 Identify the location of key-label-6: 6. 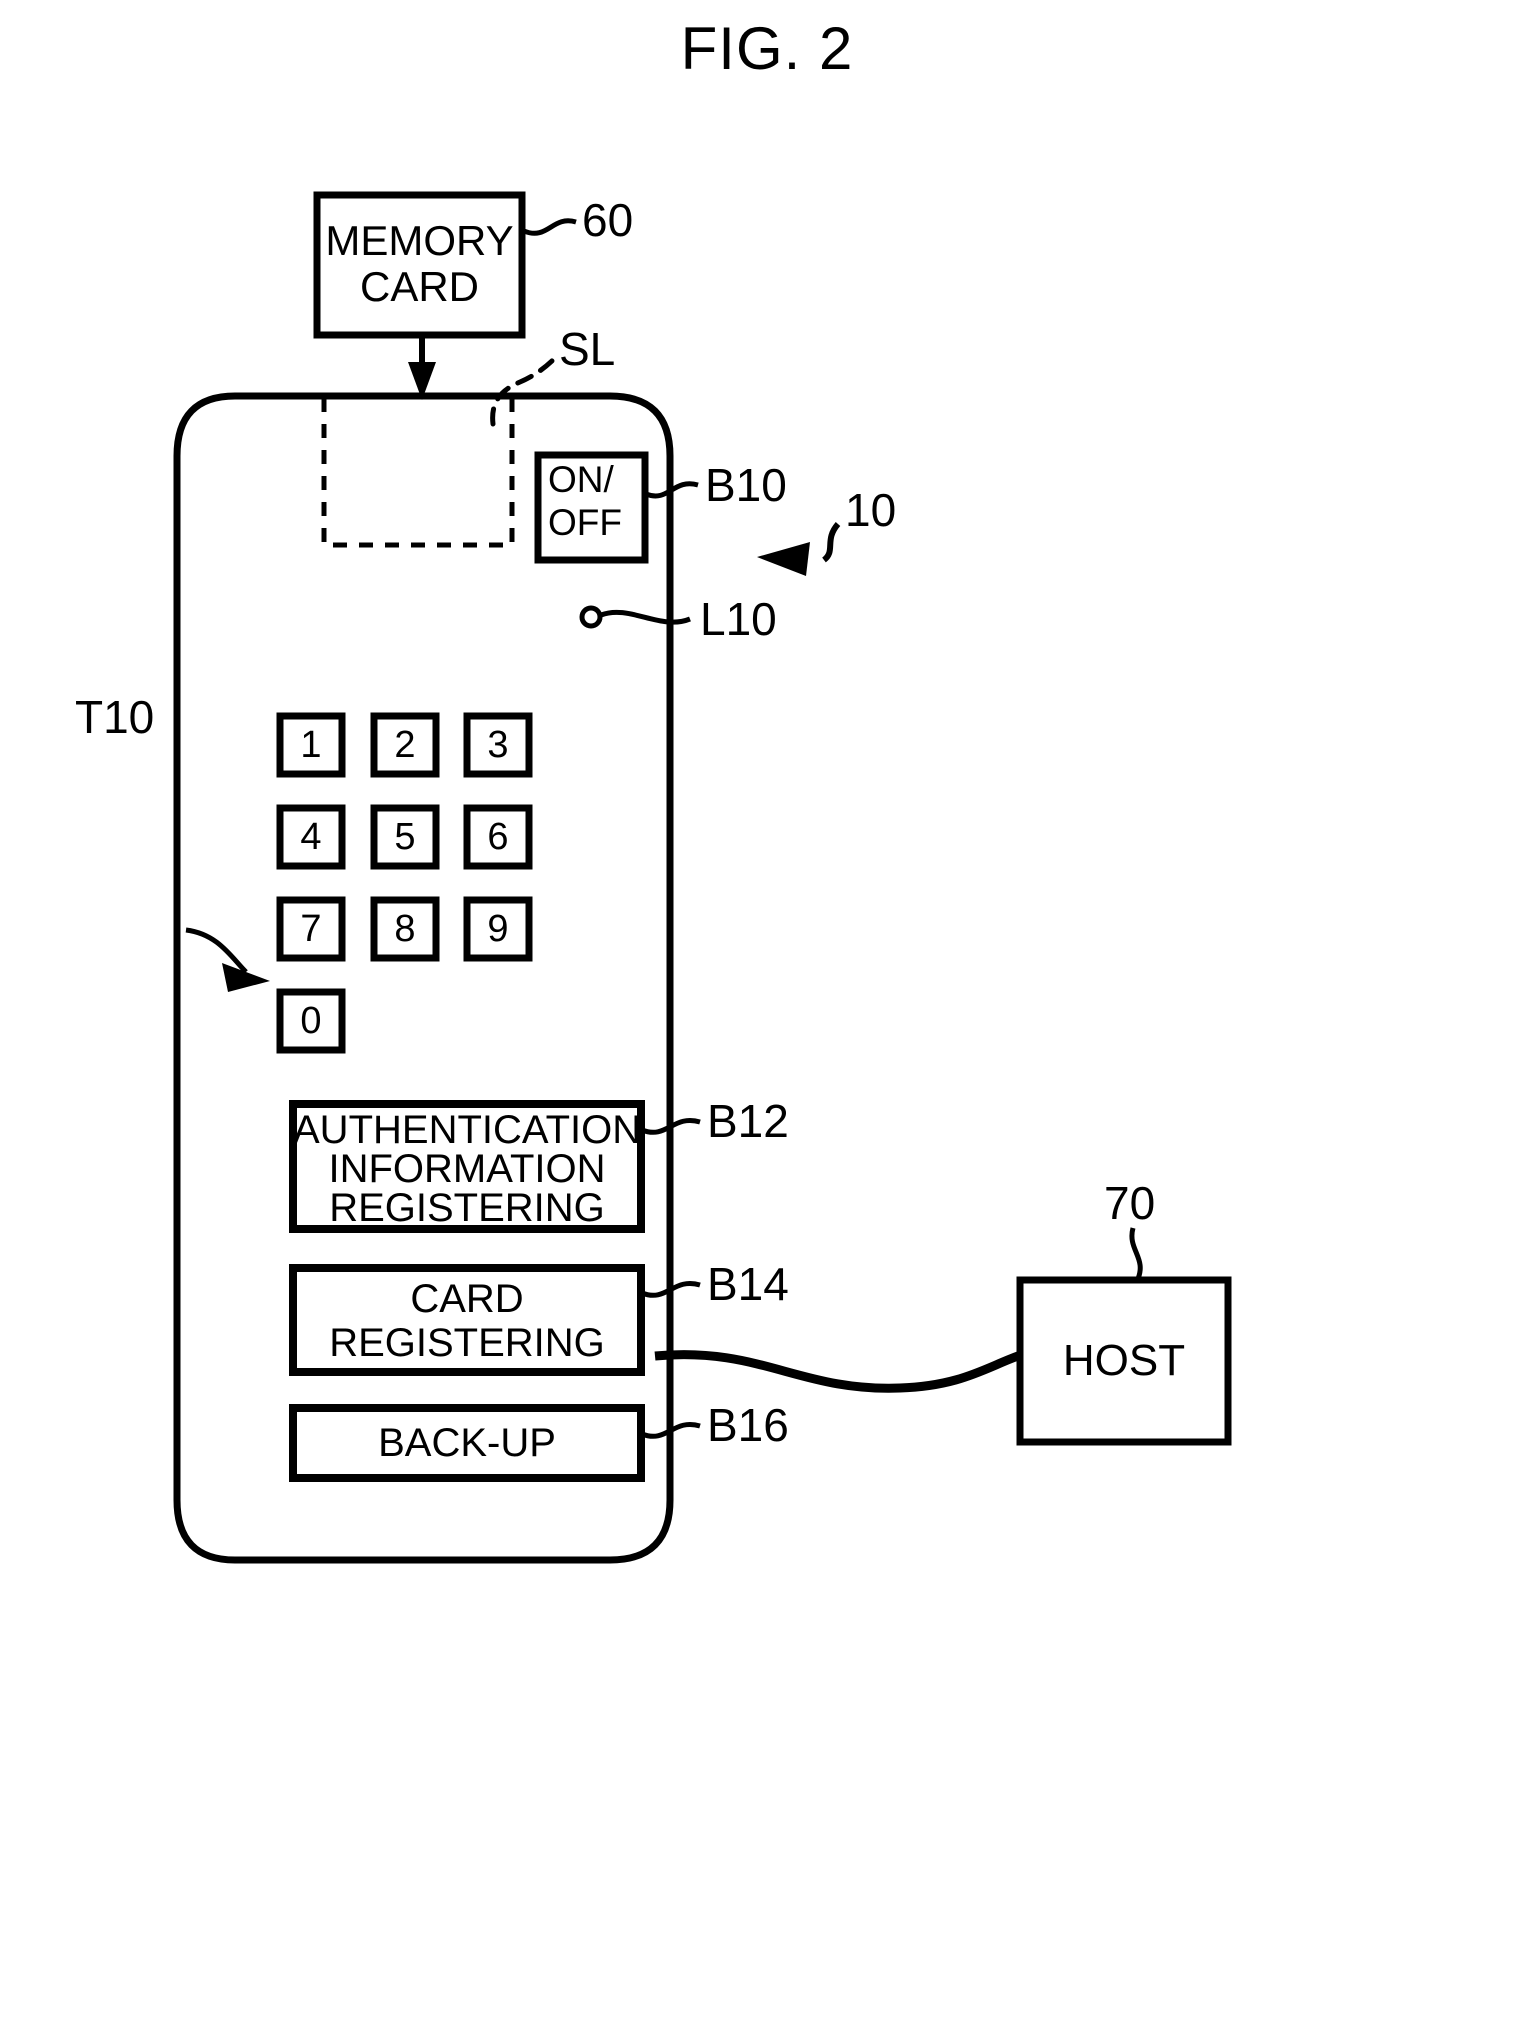
(498, 837).